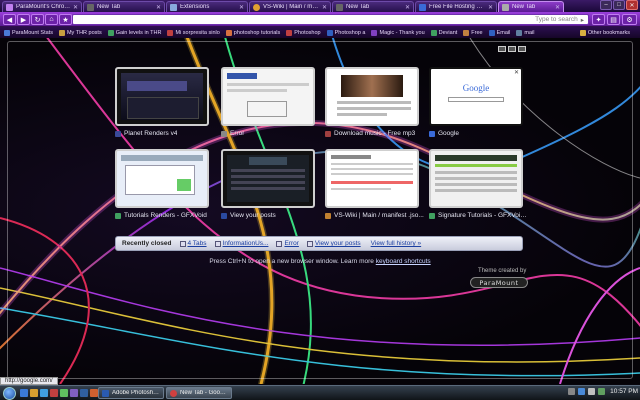  What do you see at coordinates (330, 19) in the screenshot?
I see `omnibox-input: Type to search ▸` at bounding box center [330, 19].